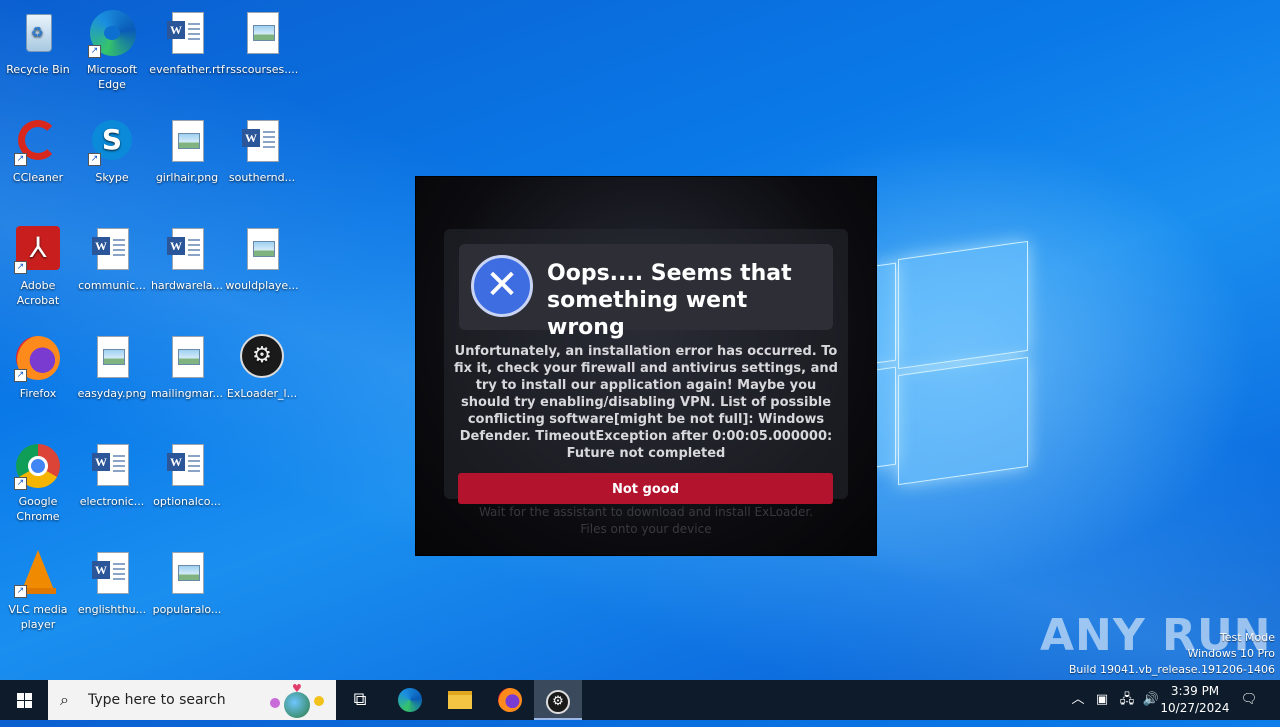 The width and height of the screenshot is (1280, 727). What do you see at coordinates (1171, 669) in the screenshot?
I see `build-text: Build 19041.vb_release.191206-1406` at bounding box center [1171, 669].